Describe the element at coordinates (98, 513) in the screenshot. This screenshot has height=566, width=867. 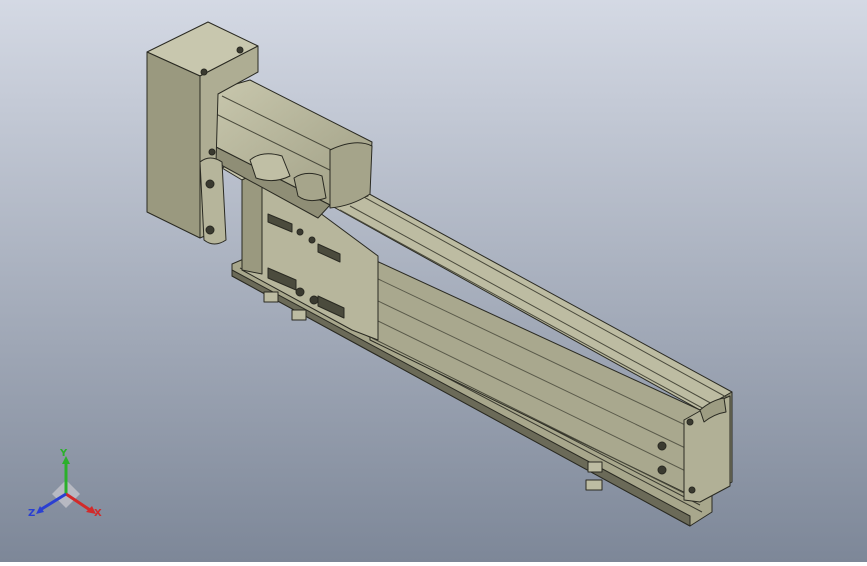
I see `x-axis-label: X` at that location.